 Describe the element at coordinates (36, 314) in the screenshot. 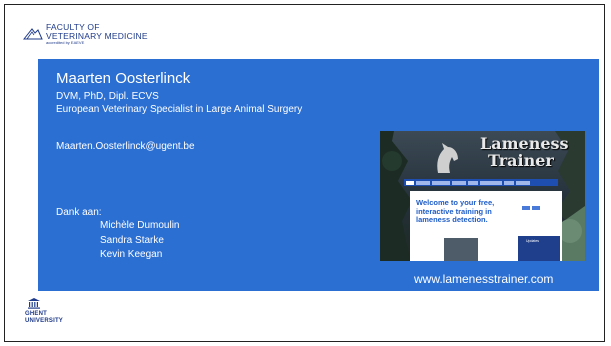

I see `ghent-logo-line1: GHENT` at that location.